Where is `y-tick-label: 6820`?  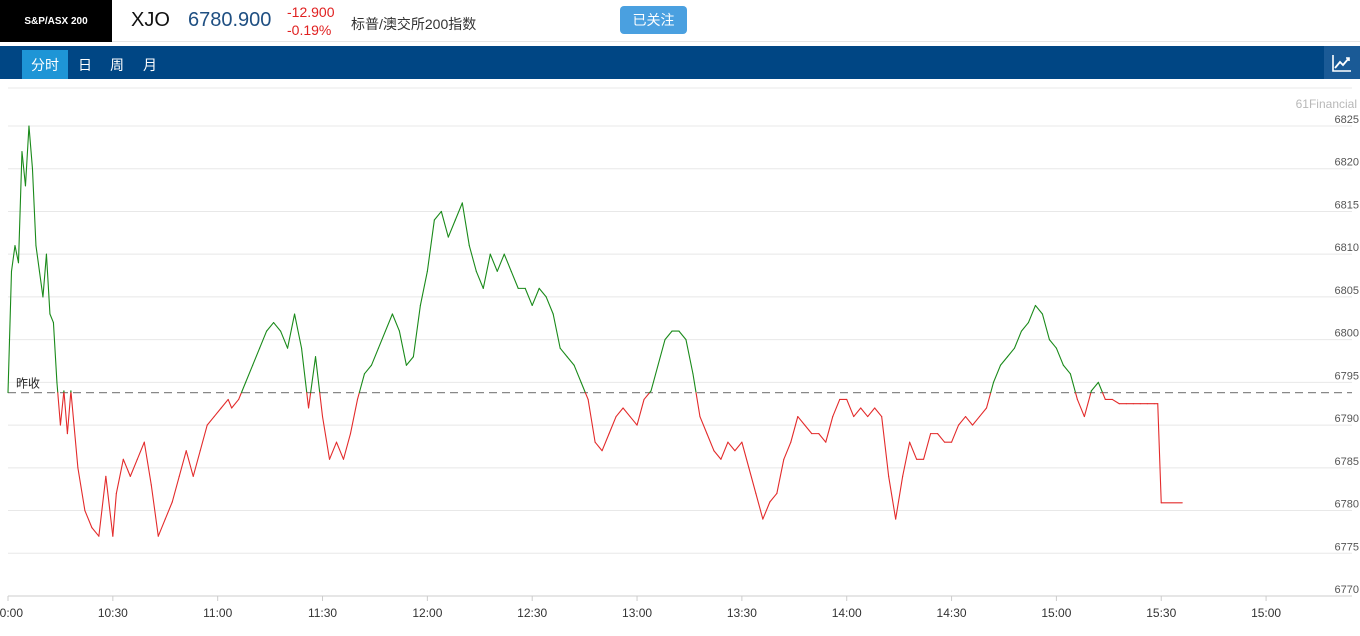 y-tick-label: 6820 is located at coordinates (1347, 163).